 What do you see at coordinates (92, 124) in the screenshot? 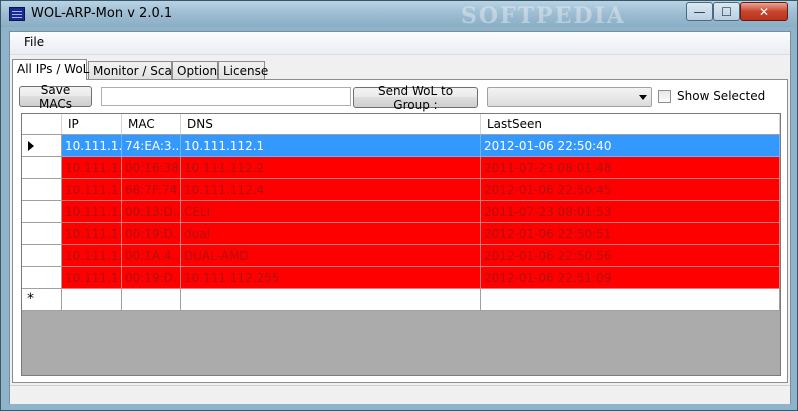
I see `column-header-ip: IP` at bounding box center [92, 124].